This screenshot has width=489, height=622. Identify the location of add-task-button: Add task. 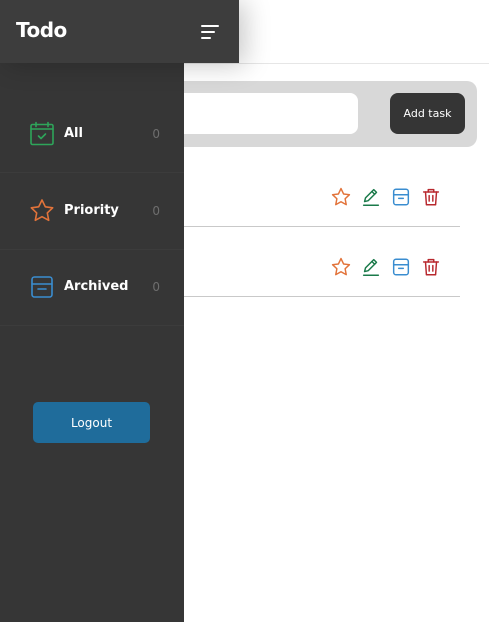
(427, 113).